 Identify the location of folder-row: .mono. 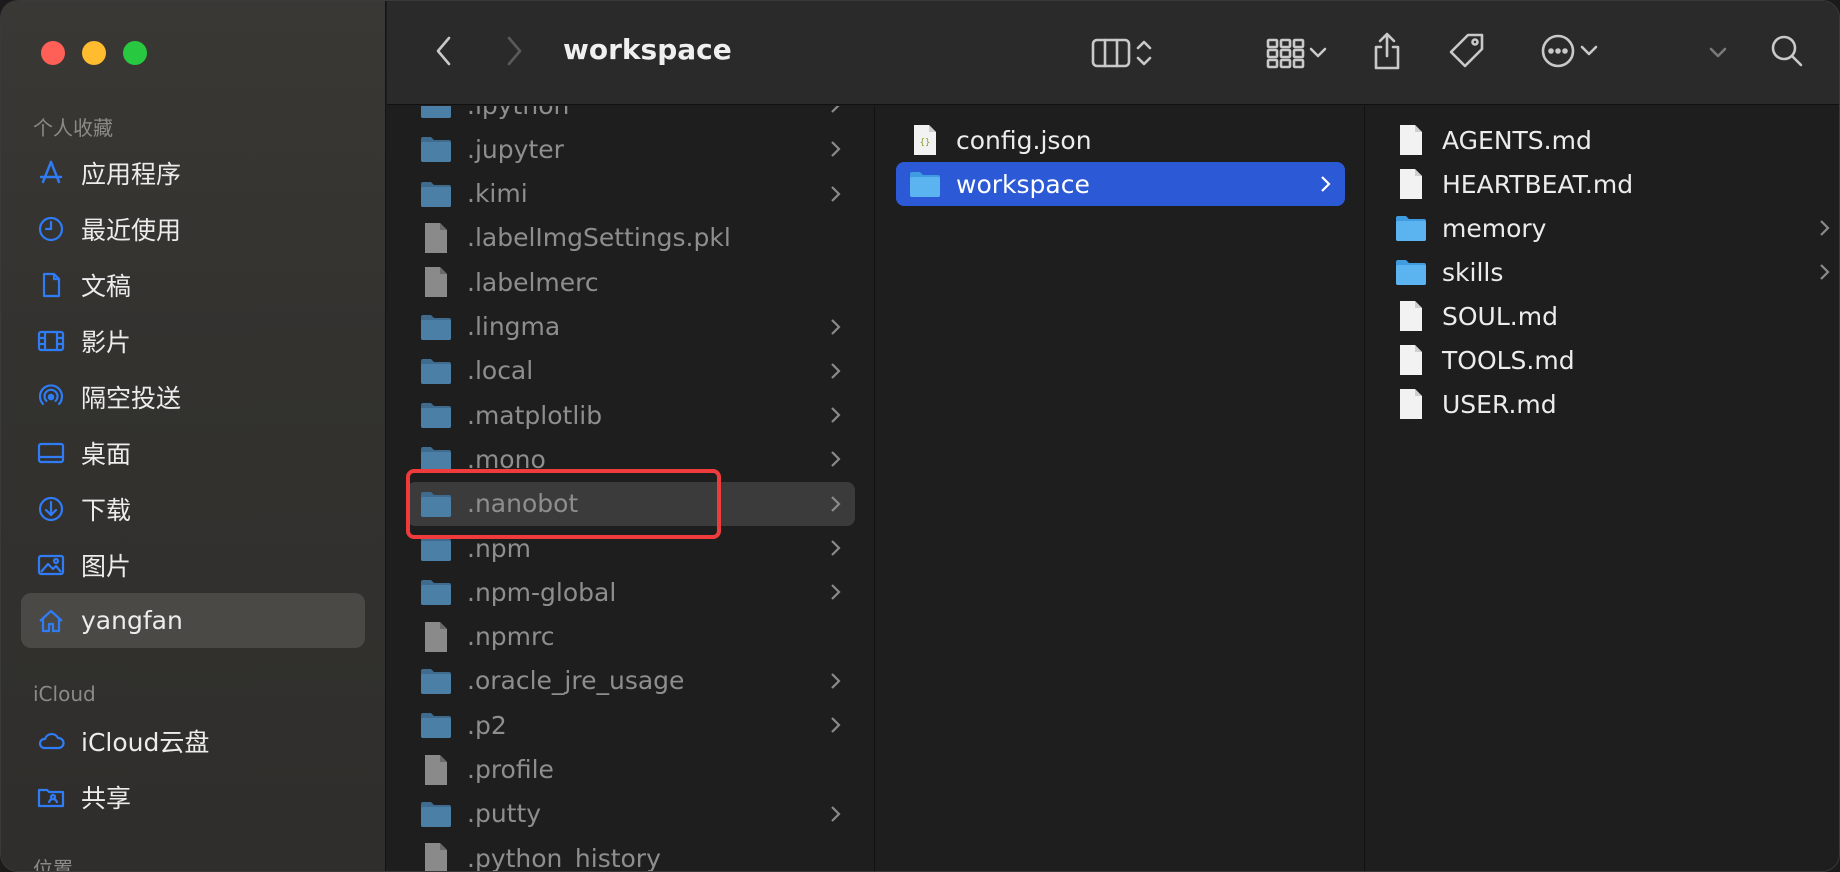
(631, 459).